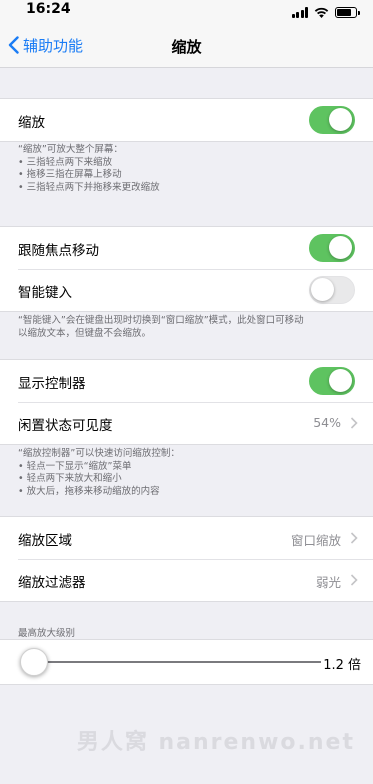 This screenshot has width=373, height=784. What do you see at coordinates (52, 583) in the screenshot?
I see `zoom-filter-label: 缩放过滤器` at bounding box center [52, 583].